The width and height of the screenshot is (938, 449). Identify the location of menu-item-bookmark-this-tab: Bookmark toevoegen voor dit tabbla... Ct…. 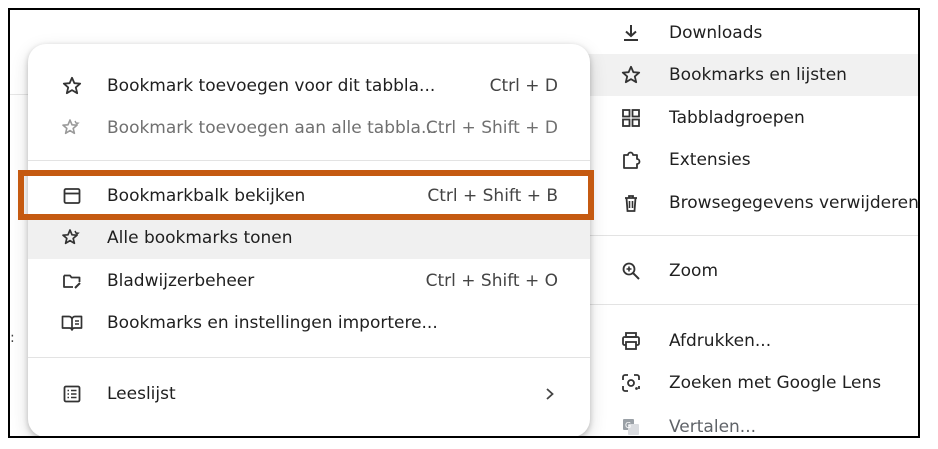
(309, 86).